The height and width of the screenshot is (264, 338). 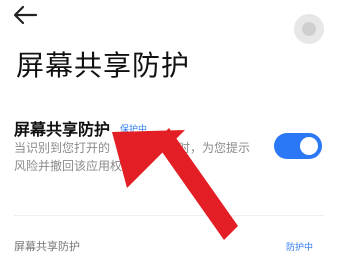 What do you see at coordinates (103, 65) in the screenshot?
I see `page-title: 屏幕共享防护` at bounding box center [103, 65].